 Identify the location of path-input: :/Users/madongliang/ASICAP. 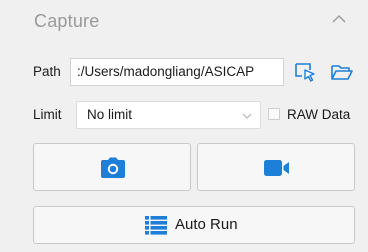
(177, 72).